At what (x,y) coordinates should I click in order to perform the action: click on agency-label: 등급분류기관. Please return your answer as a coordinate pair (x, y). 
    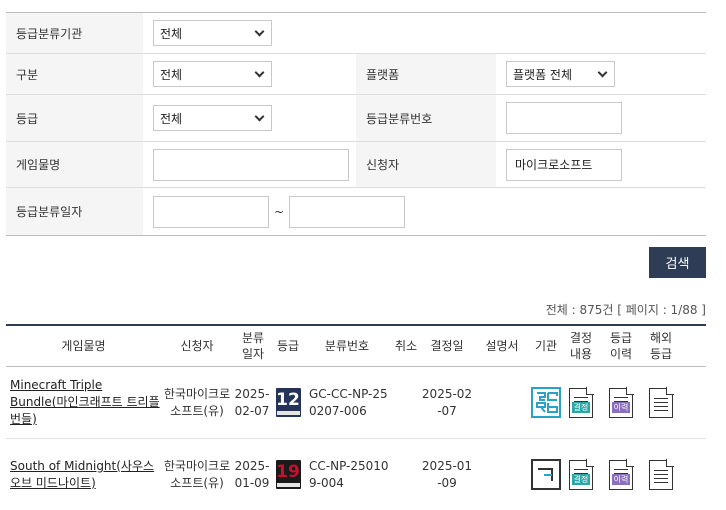
    Looking at the image, I should click on (74, 33).